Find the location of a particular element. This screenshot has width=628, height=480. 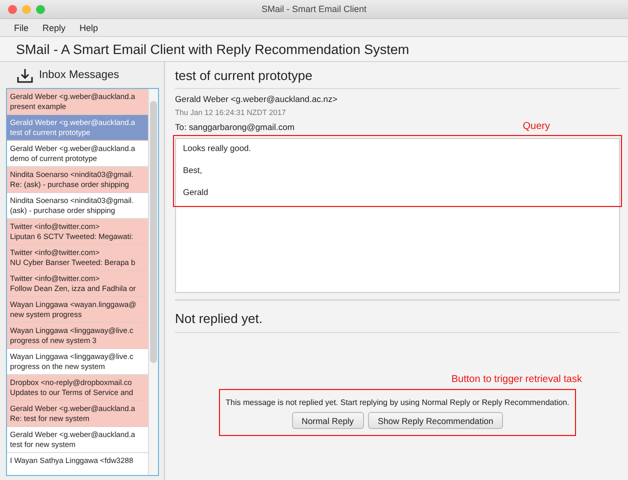

minimize-button is located at coordinates (26, 9).